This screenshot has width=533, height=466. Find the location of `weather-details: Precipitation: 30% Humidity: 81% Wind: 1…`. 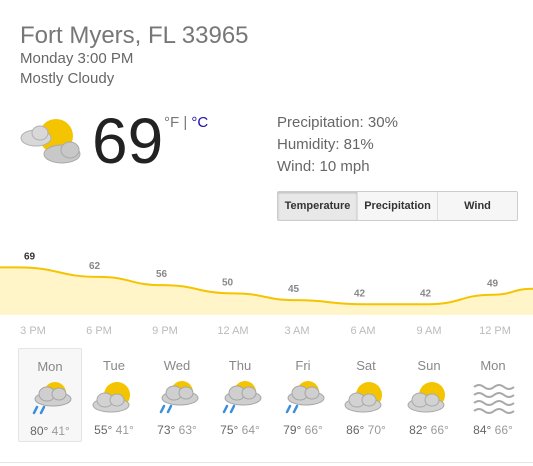

weather-details: Precipitation: 30% Humidity: 81% Wind: 1… is located at coordinates (337, 145).